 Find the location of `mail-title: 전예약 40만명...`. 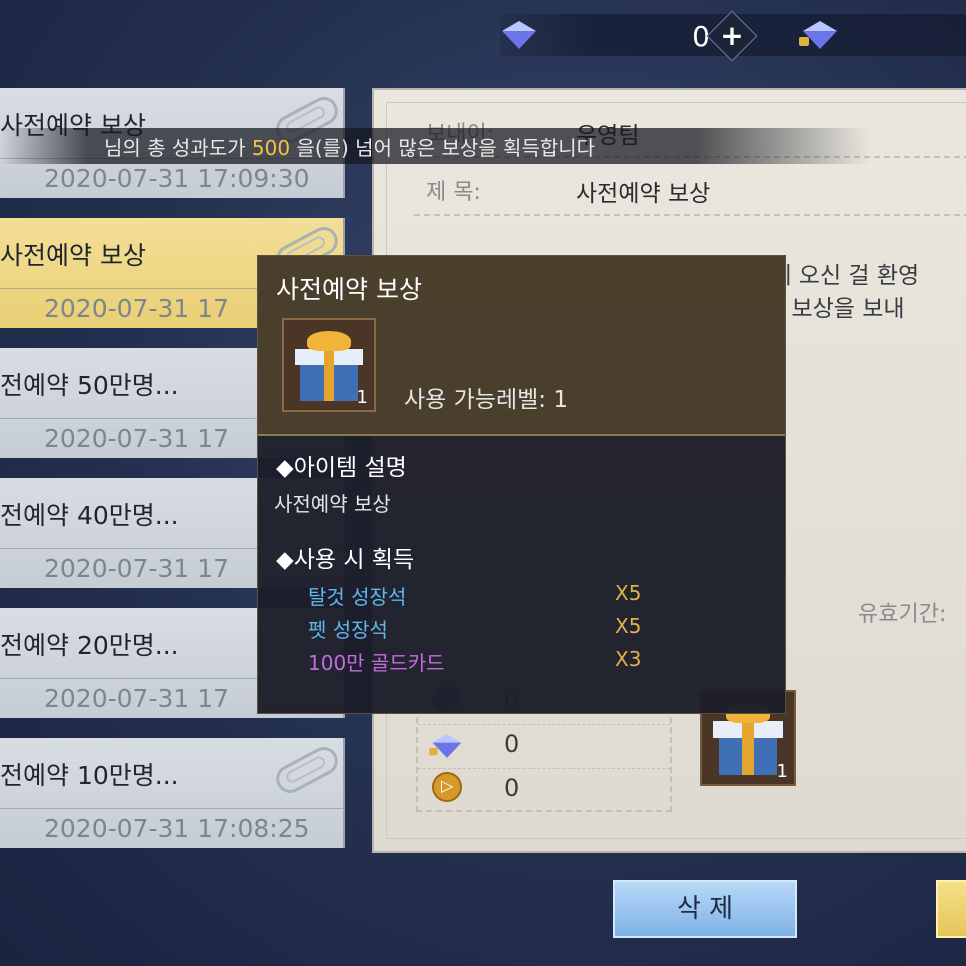

mail-title: 전예약 40만명... is located at coordinates (89, 515).